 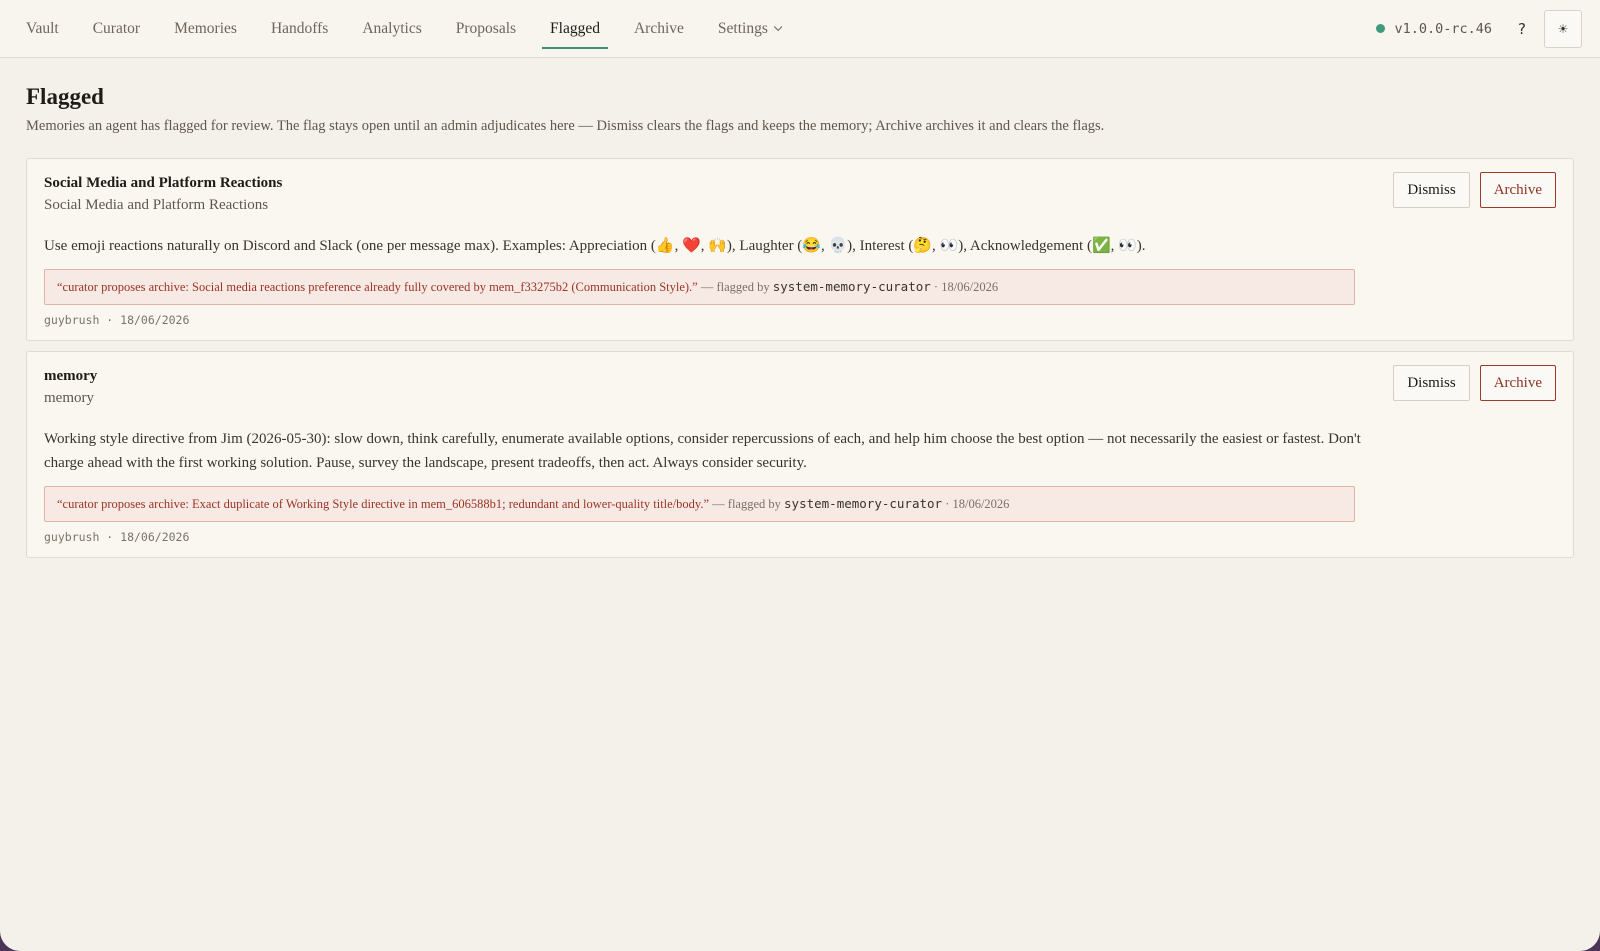 I want to click on tab-flagged: Flagged, so click(x=575, y=28).